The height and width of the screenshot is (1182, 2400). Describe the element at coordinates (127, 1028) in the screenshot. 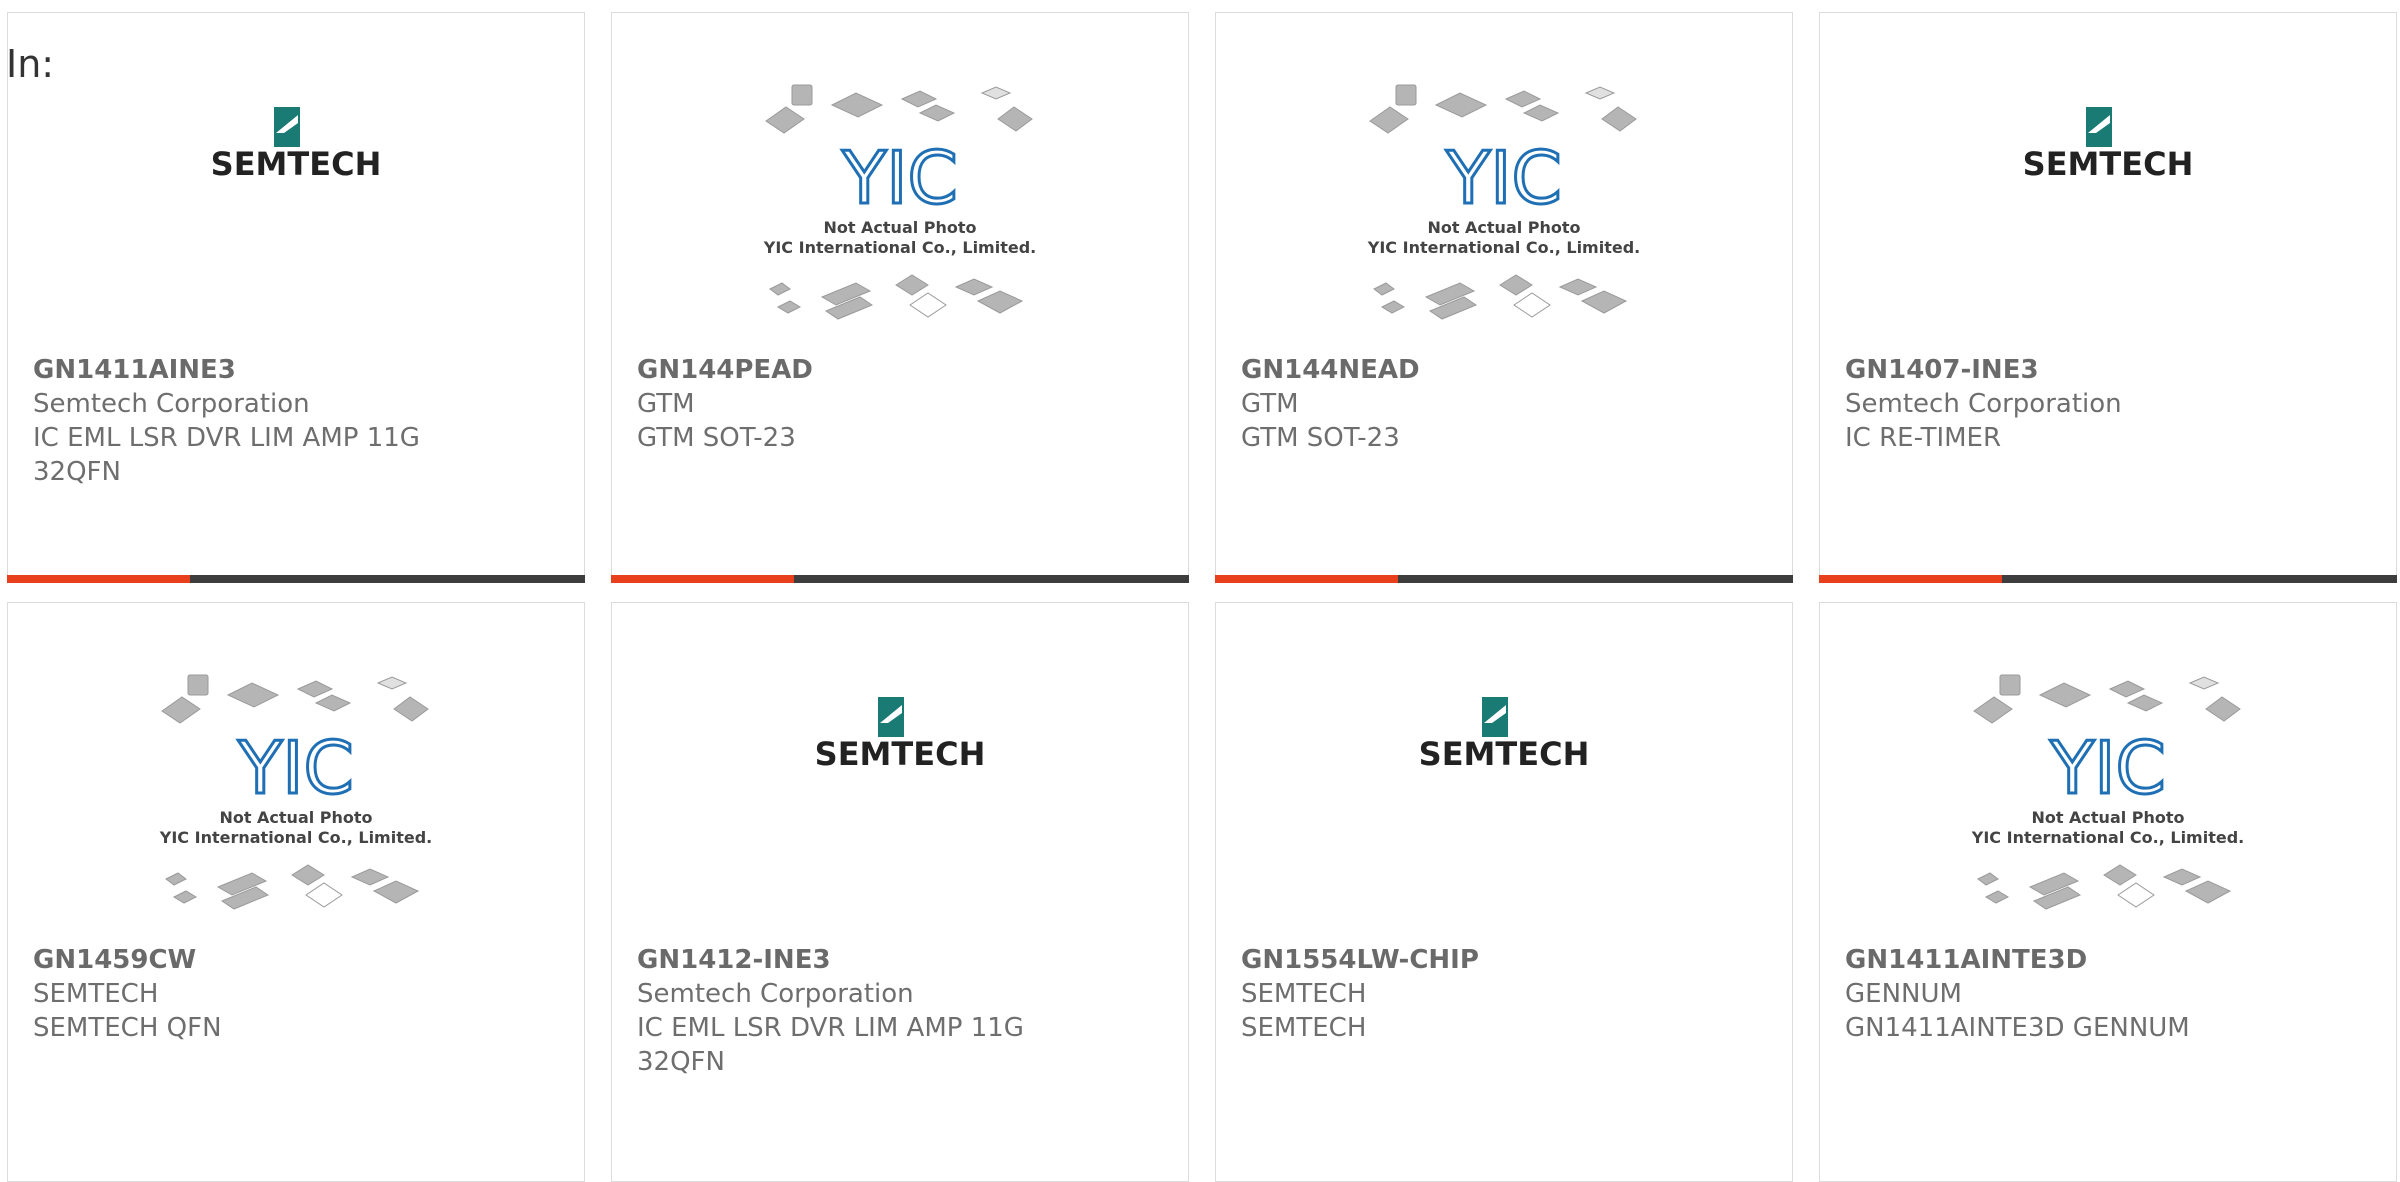

I see `description: SEMTECH QFN` at that location.